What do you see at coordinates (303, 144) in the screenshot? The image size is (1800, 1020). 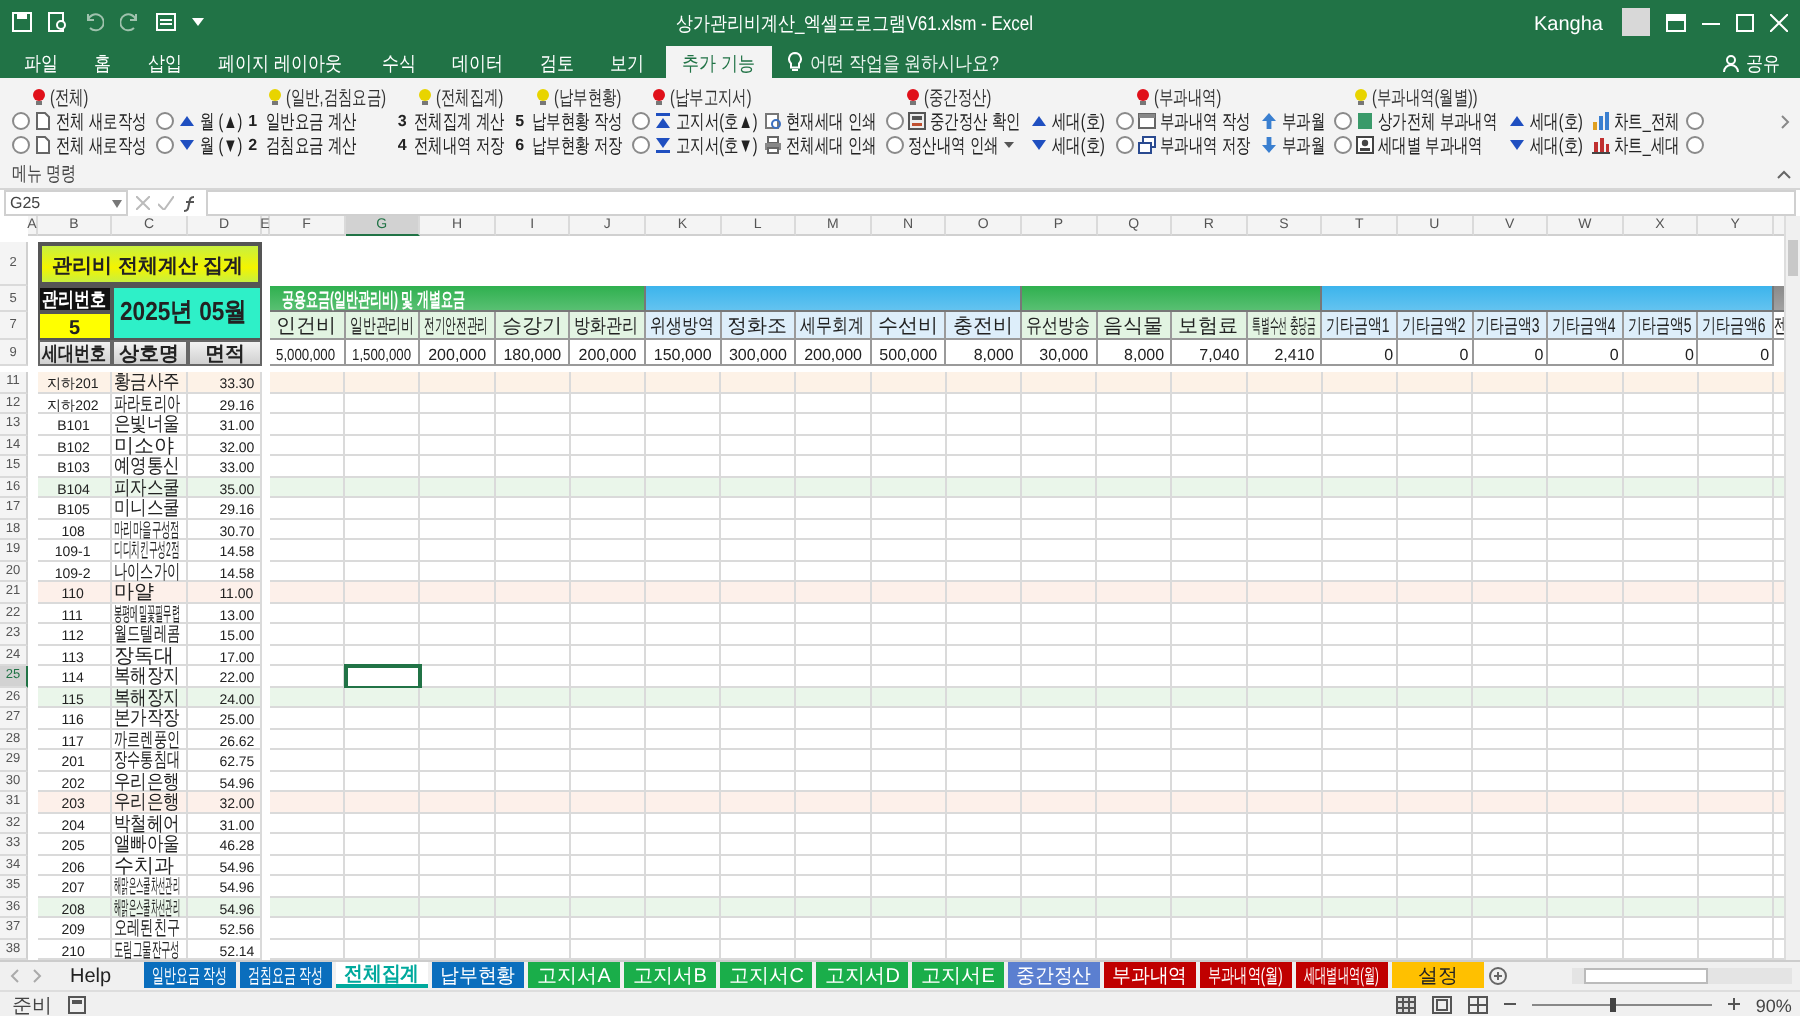 I see `ribbon-button: 2 검침요금 계산` at bounding box center [303, 144].